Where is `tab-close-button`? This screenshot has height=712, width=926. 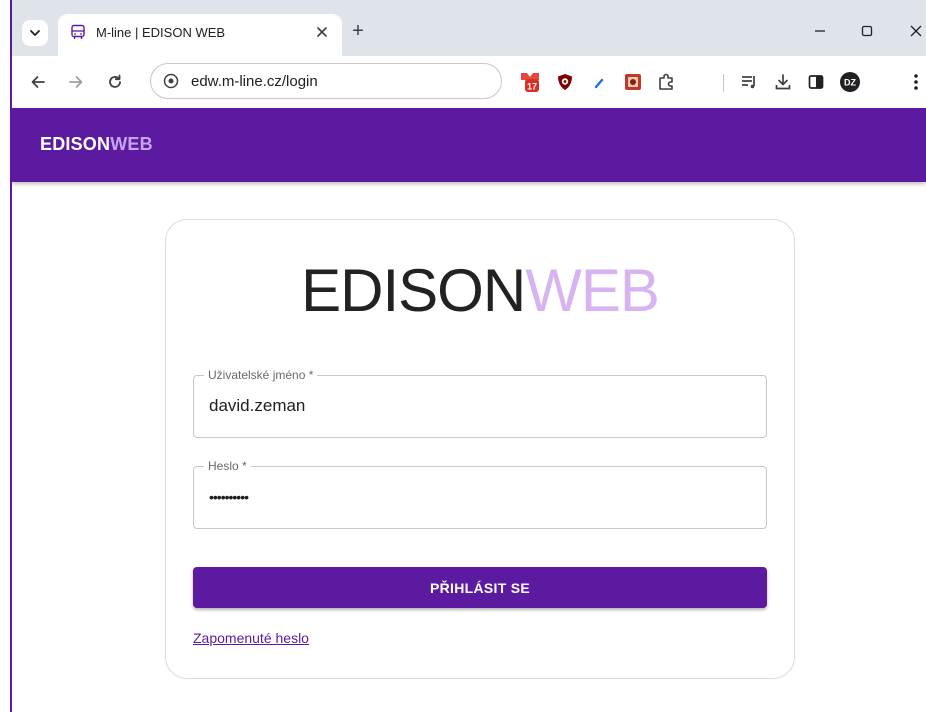
tab-close-button is located at coordinates (322, 32).